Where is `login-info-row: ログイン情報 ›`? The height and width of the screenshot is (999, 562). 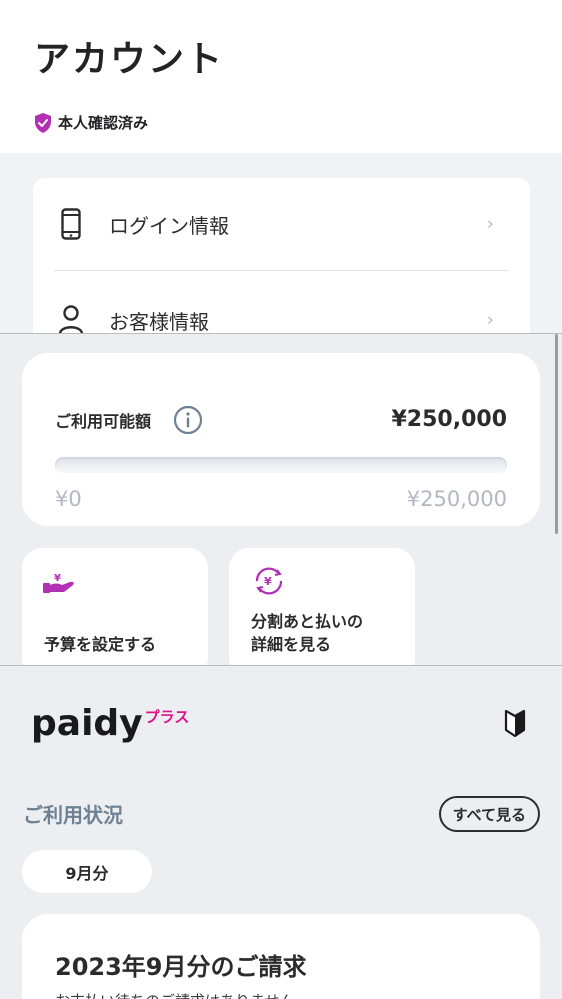 login-info-row: ログイン情報 › is located at coordinates (281, 224).